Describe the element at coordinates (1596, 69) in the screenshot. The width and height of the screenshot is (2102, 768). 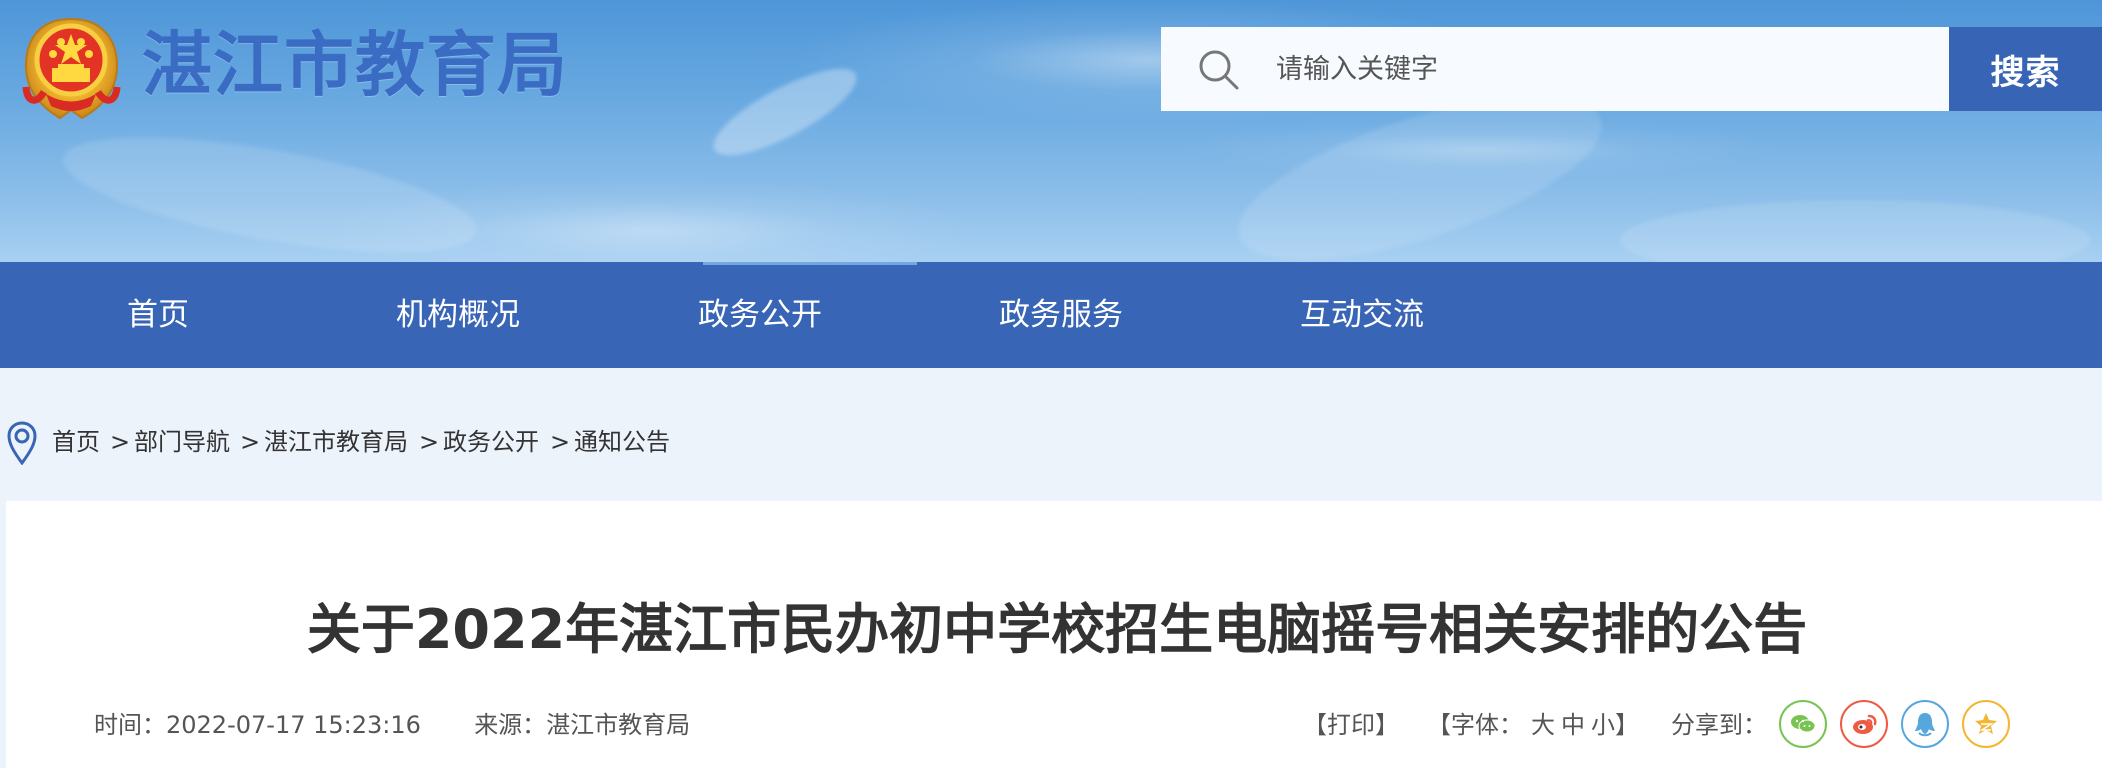
I see `search-input` at that location.